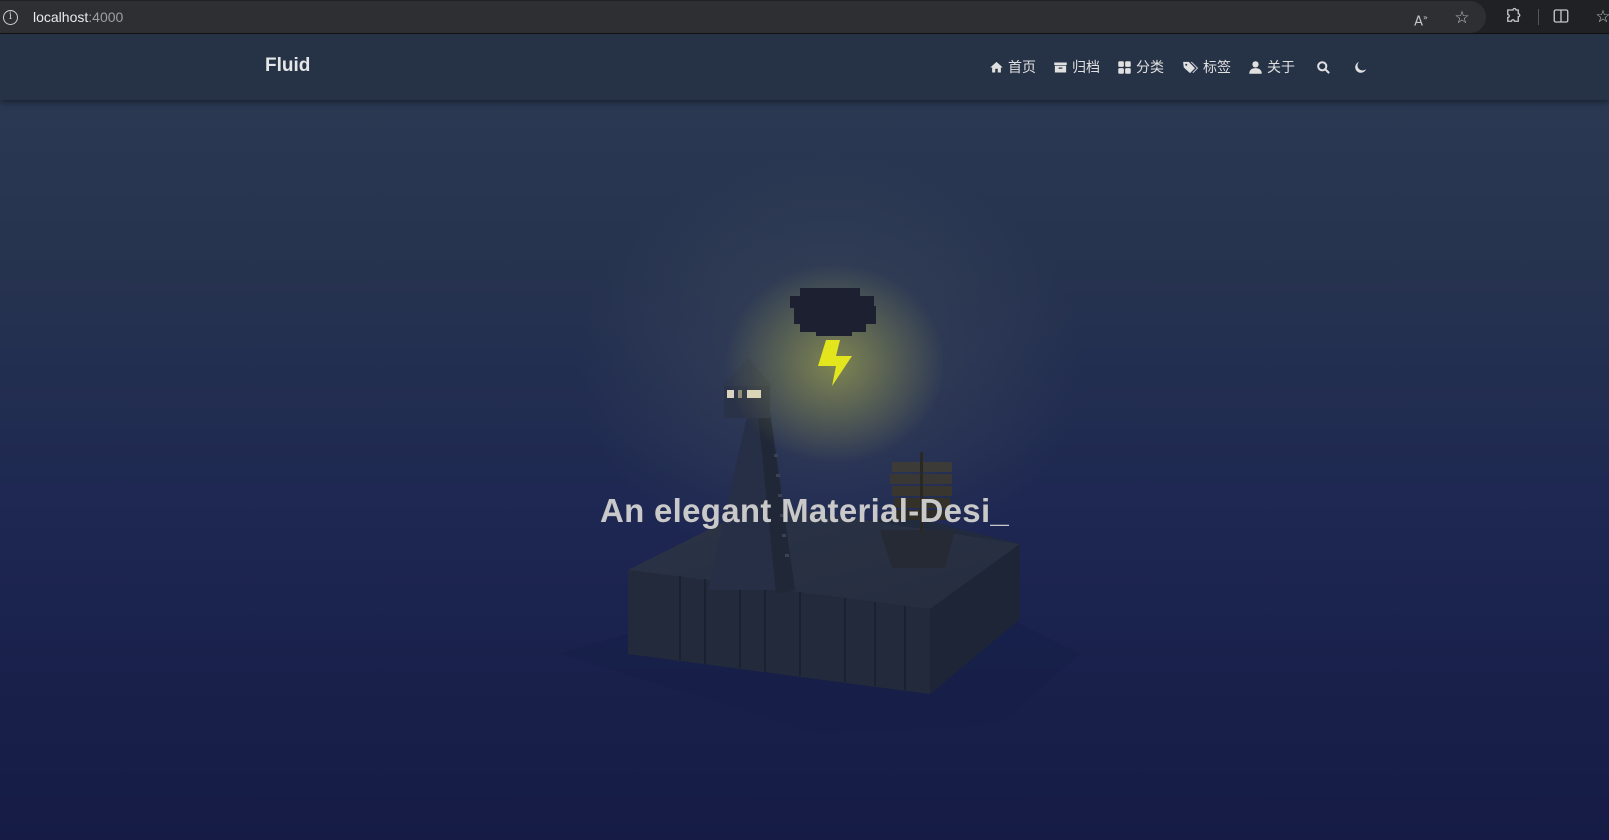 This screenshot has width=1609, height=840. Describe the element at coordinates (1150, 68) in the screenshot. I see `nav-item-label: 分类` at that location.